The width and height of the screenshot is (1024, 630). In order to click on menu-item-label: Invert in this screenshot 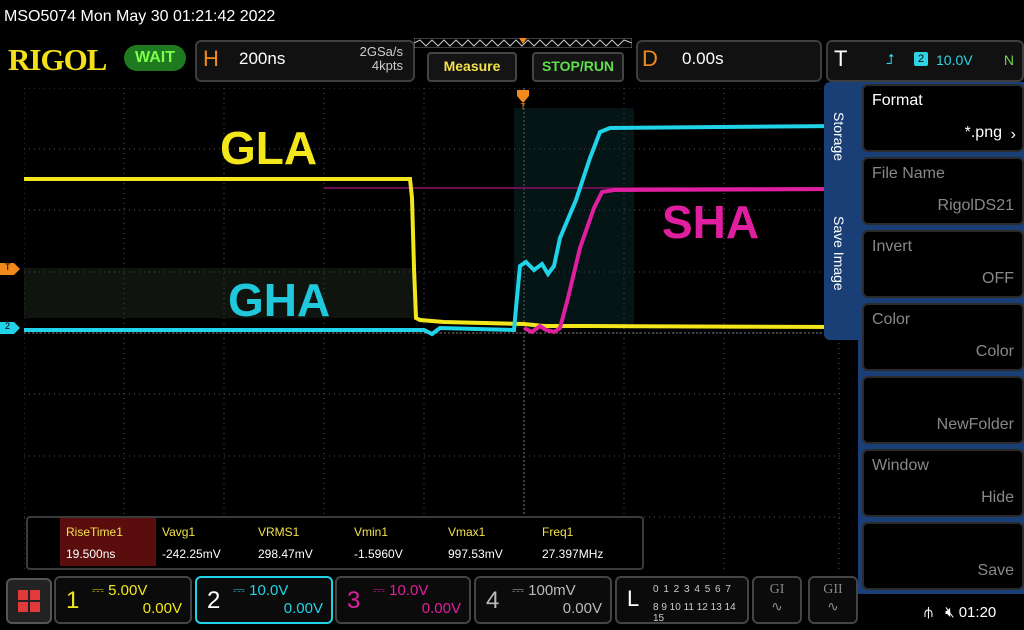, I will do `click(892, 246)`.